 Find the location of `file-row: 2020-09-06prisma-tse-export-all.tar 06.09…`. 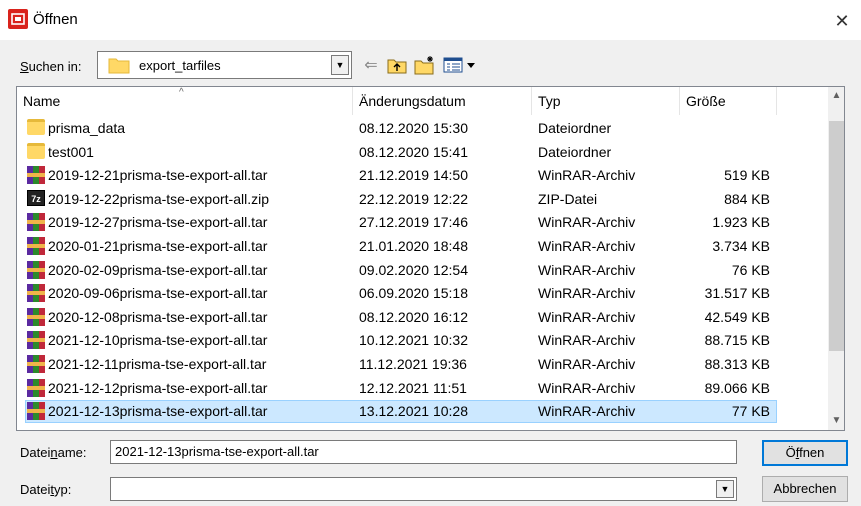

file-row: 2020-09-06prisma-tse-export-all.tar 06.09… is located at coordinates (422, 293).